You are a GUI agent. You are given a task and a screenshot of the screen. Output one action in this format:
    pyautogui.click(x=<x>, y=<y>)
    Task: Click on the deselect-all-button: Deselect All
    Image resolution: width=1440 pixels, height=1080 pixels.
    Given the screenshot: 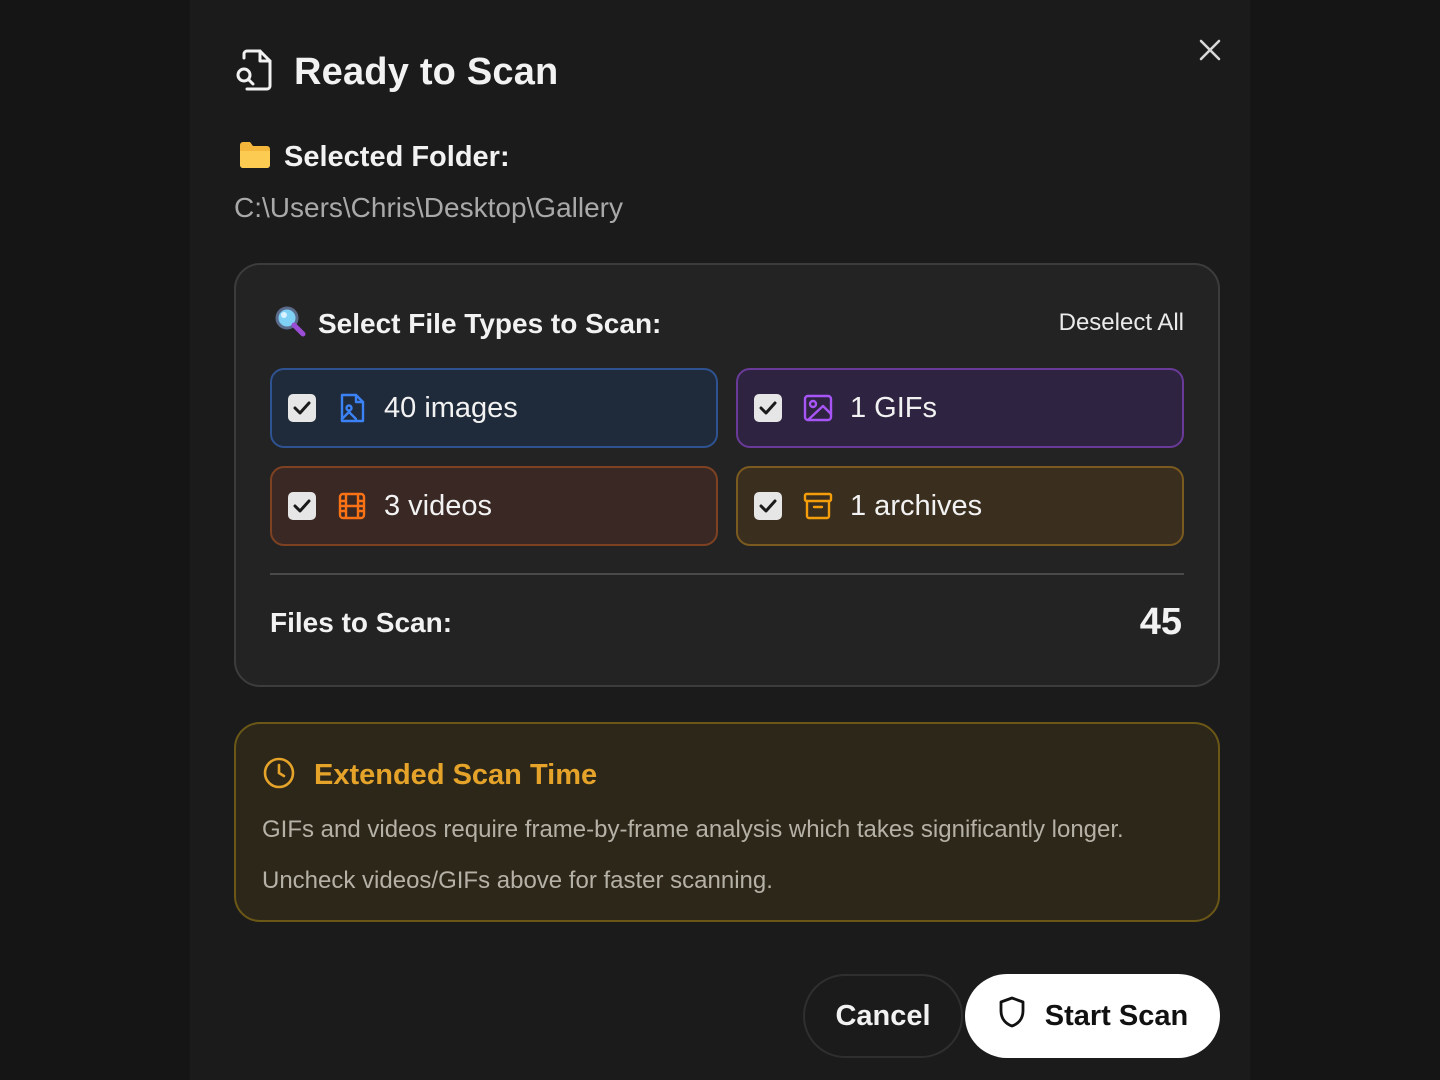 What is the action you would take?
    pyautogui.click(x=1121, y=323)
    